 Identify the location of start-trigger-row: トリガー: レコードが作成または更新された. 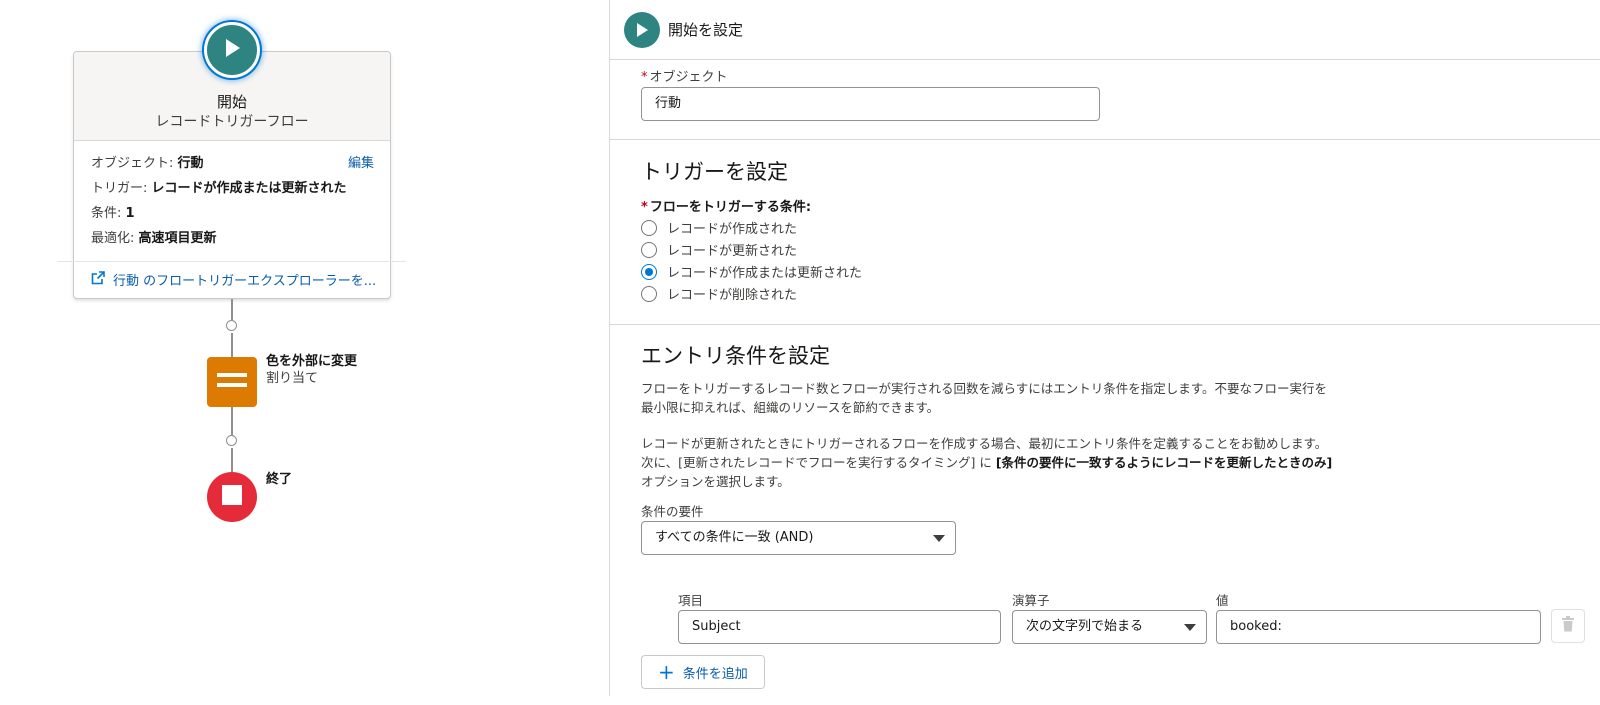
(232, 188).